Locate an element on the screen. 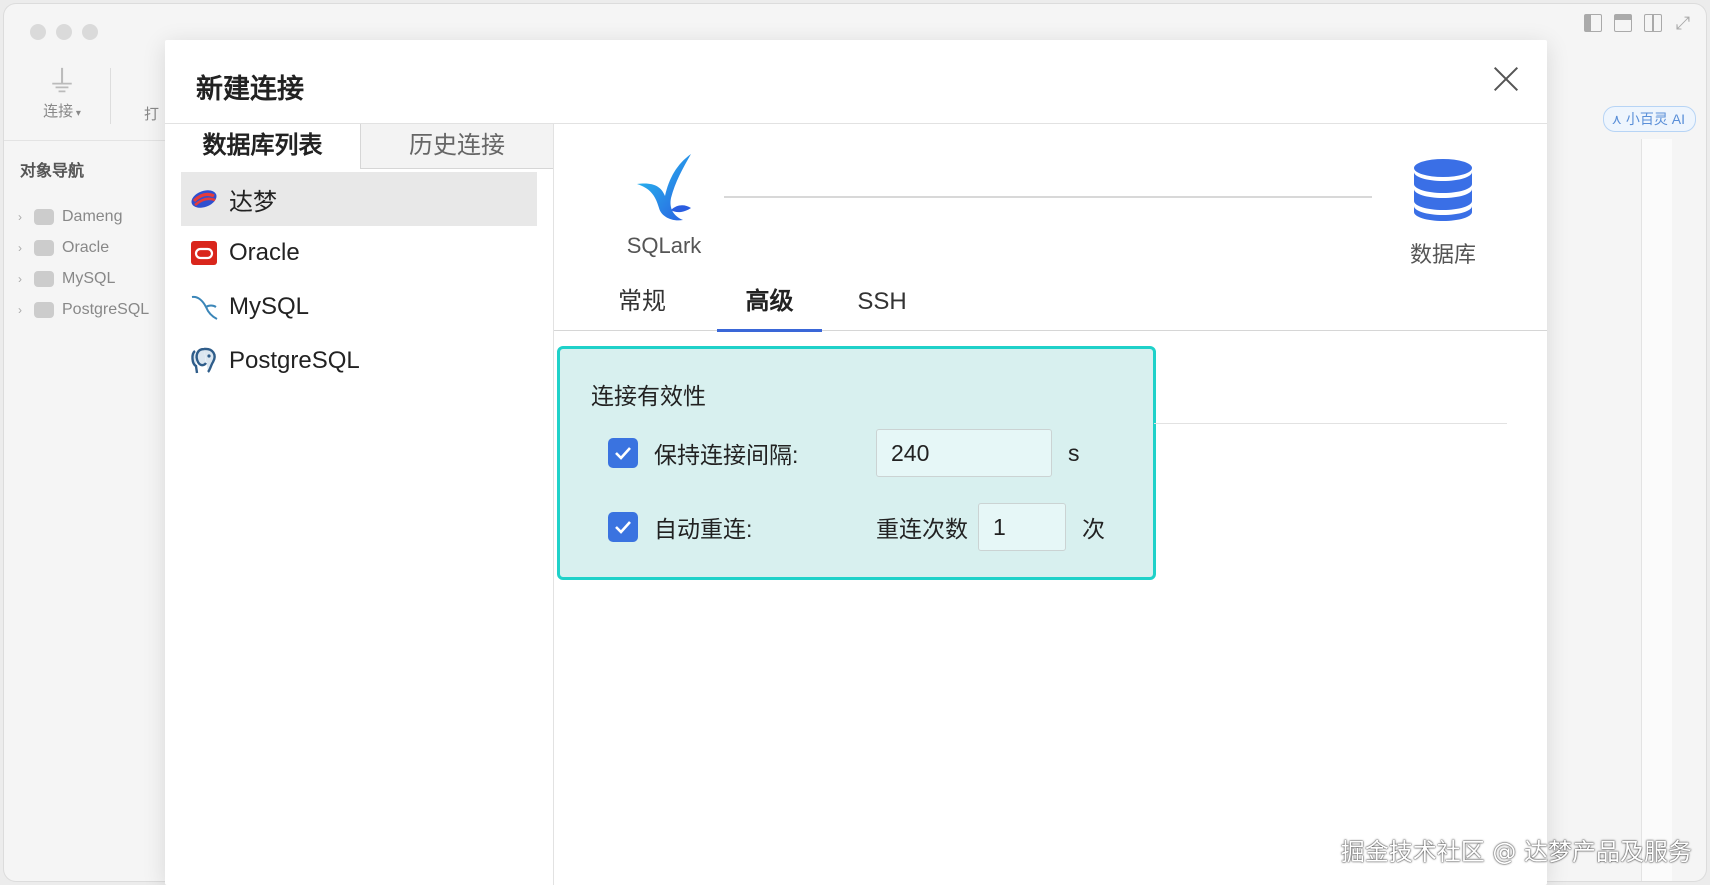  nav-item-postgresql: › PostgreSQL is located at coordinates (83, 309).